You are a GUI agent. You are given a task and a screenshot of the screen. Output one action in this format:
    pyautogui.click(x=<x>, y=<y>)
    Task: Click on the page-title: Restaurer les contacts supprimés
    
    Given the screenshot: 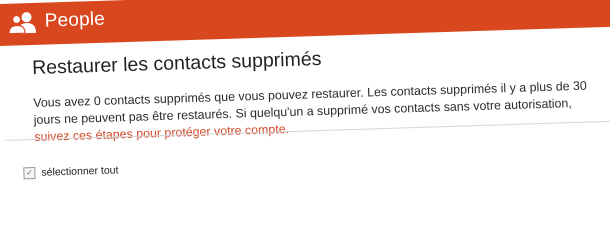 What is the action you would take?
    pyautogui.click(x=176, y=63)
    